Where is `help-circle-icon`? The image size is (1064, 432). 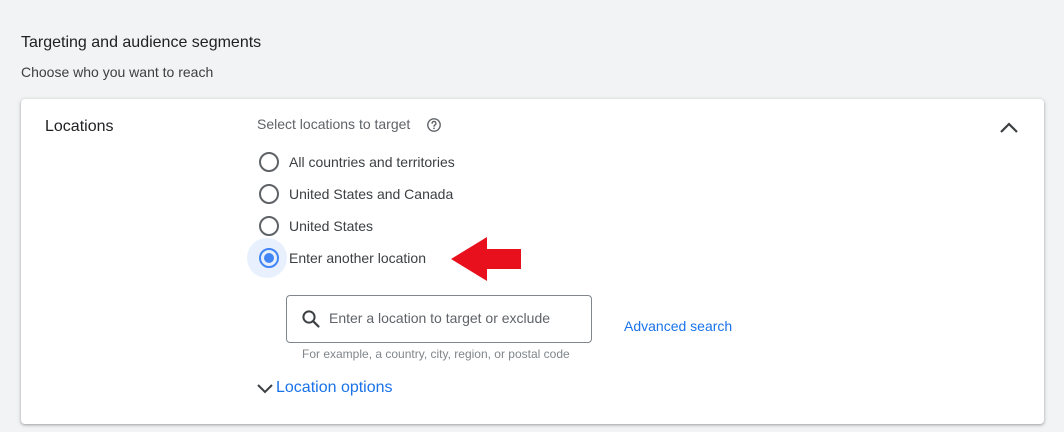 help-circle-icon is located at coordinates (434, 125).